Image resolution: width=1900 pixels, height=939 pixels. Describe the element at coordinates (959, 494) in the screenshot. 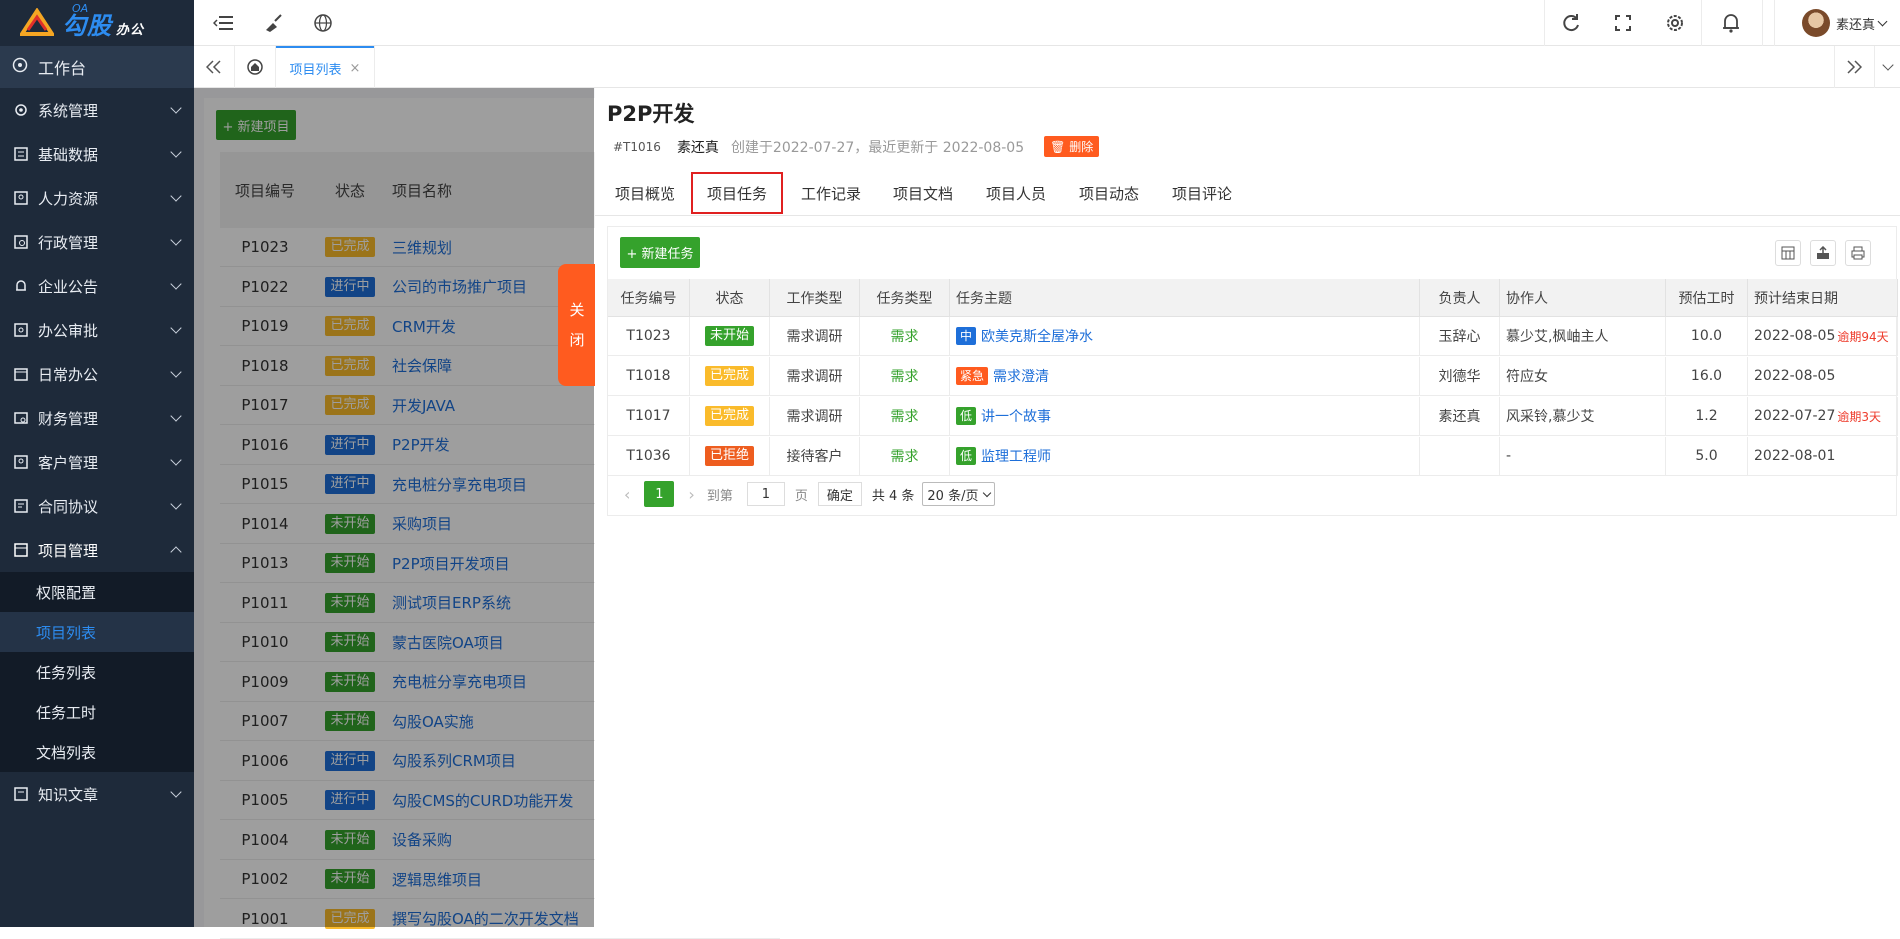

I see `page-size-select: 20 条/页` at that location.